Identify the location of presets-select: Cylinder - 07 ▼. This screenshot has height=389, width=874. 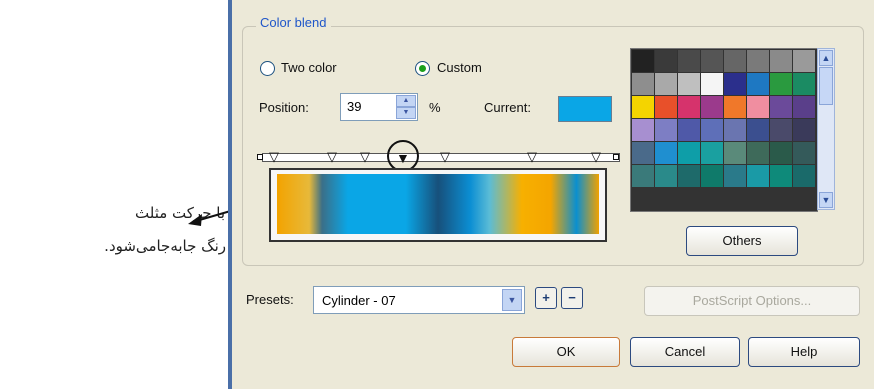
(419, 300).